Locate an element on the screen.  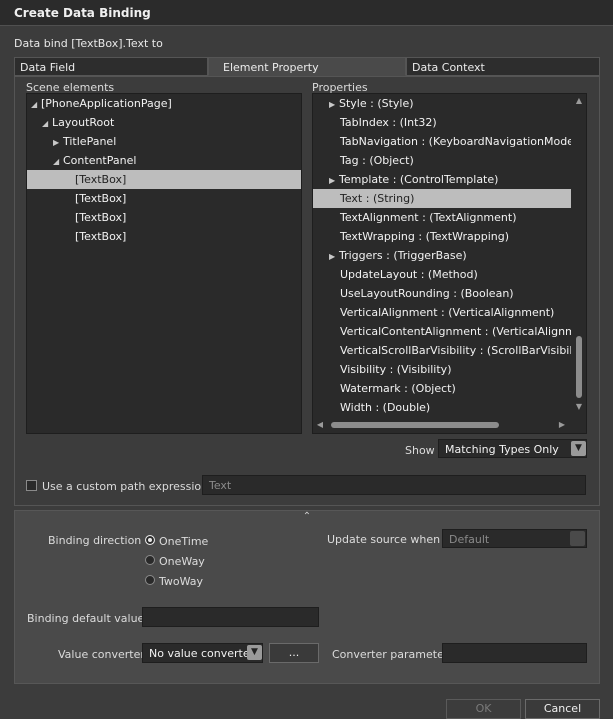
property-item: Tag : (Object) is located at coordinates (442, 160).